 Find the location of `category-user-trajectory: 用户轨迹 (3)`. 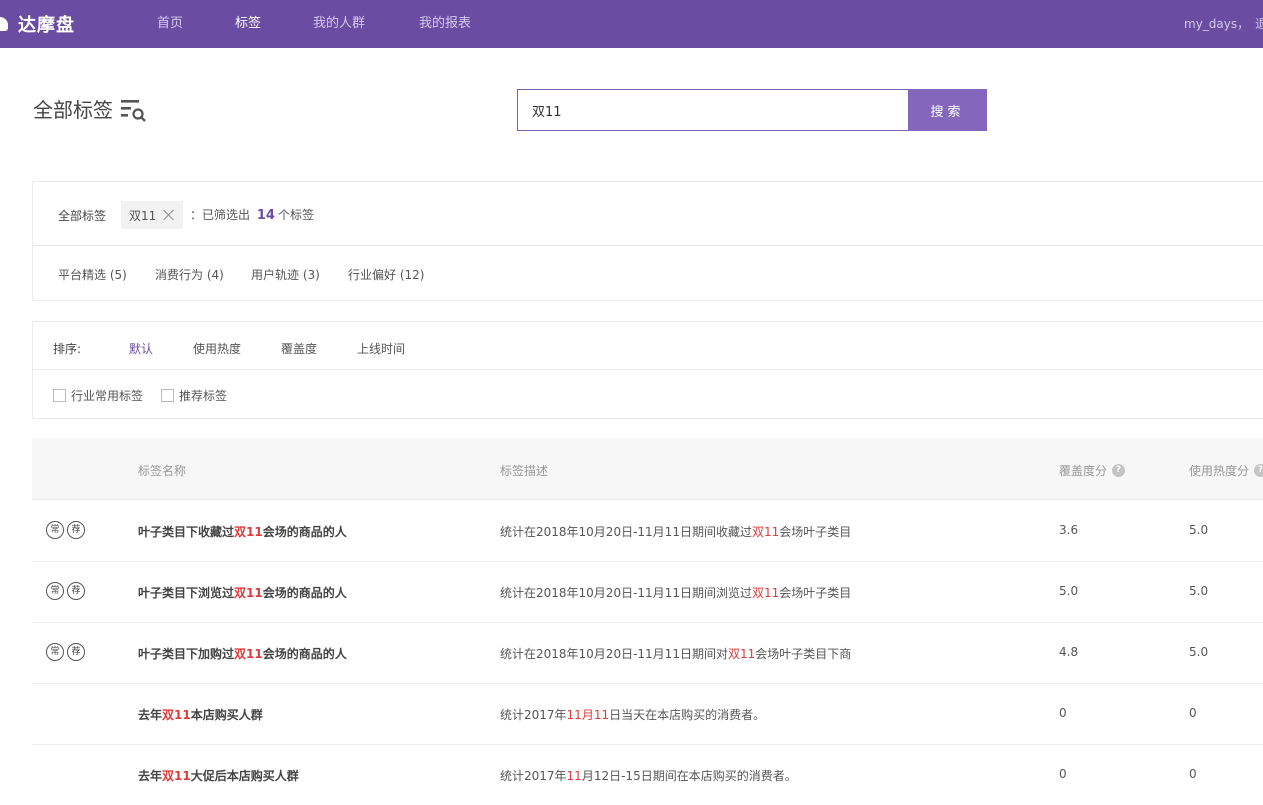

category-user-trajectory: 用户轨迹 (3) is located at coordinates (285, 274).